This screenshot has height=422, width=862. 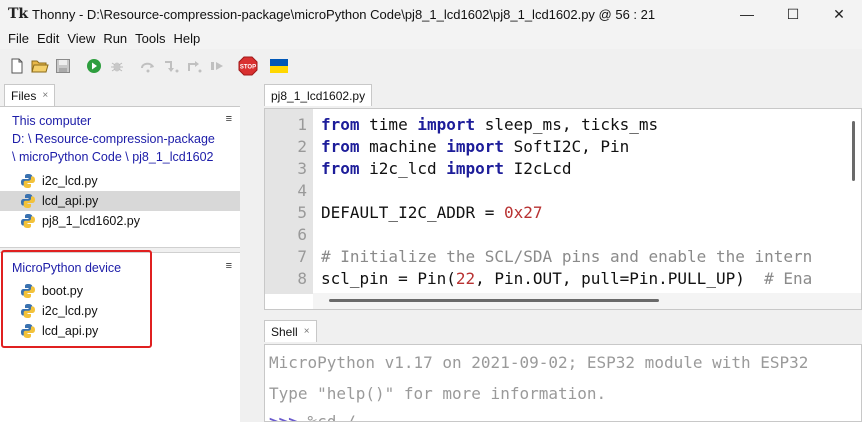 I want to click on open-file-icon, so click(x=40, y=66).